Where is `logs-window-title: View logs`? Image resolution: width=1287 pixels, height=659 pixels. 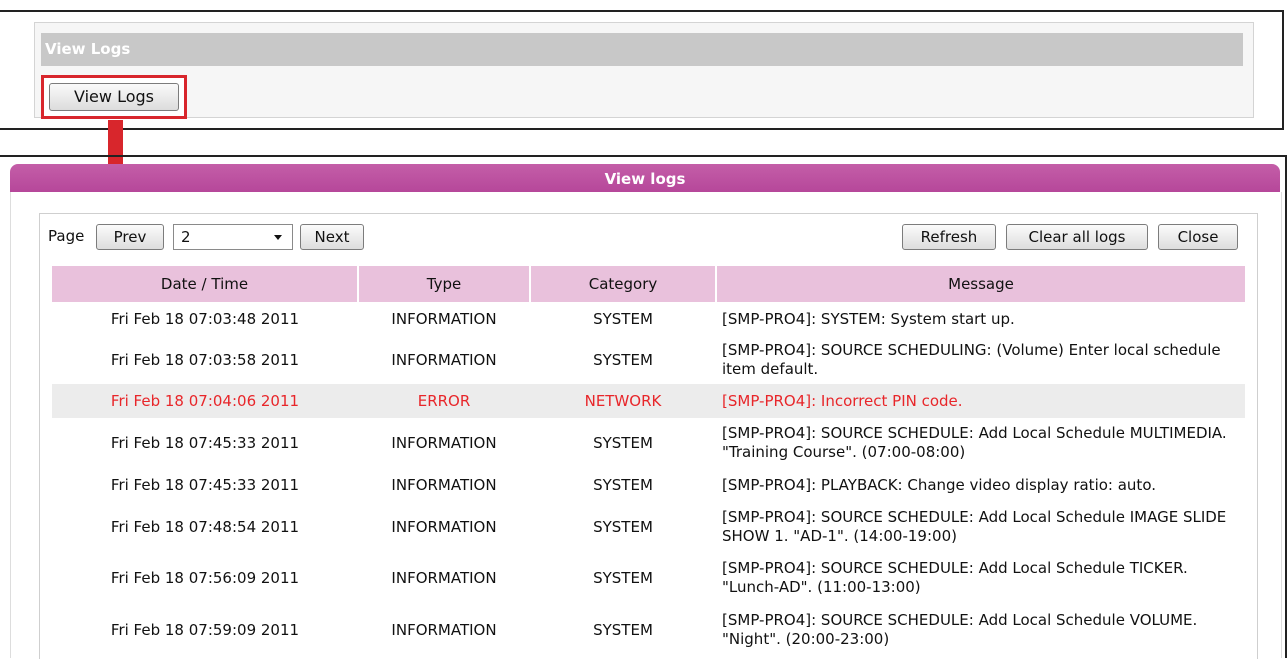 logs-window-title: View logs is located at coordinates (645, 178).